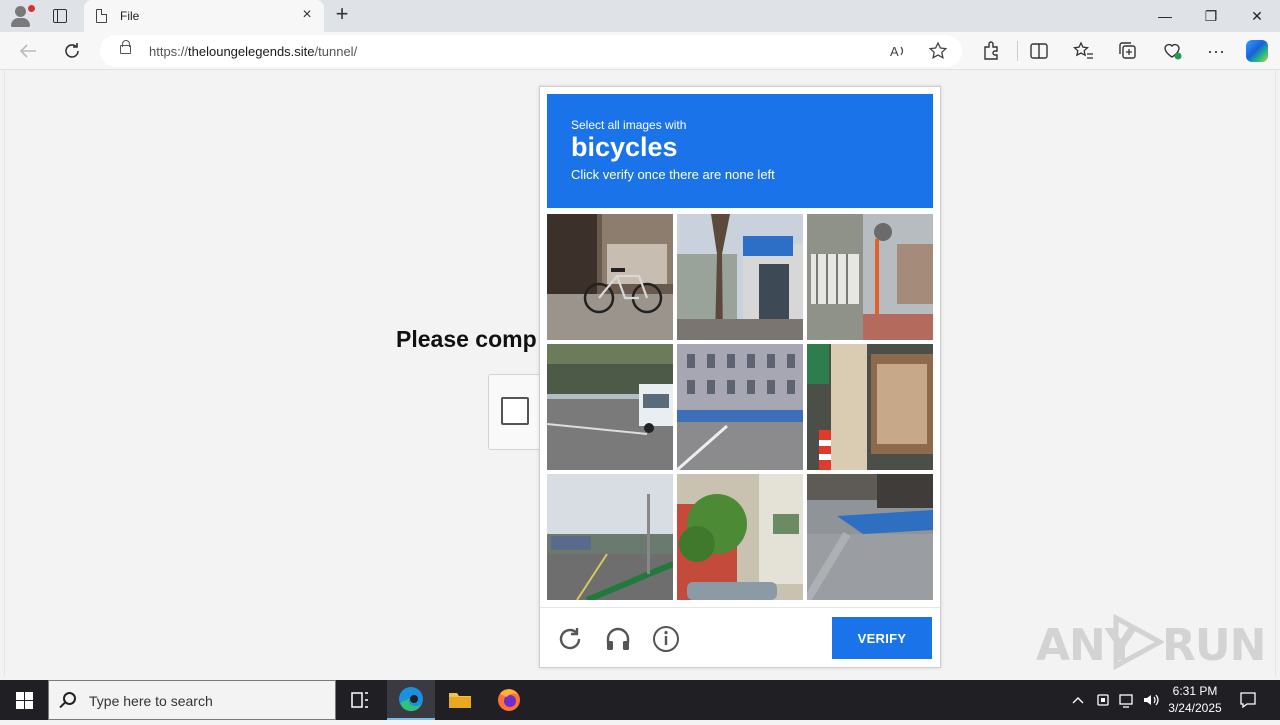 The height and width of the screenshot is (725, 1280). Describe the element at coordinates (130, 16) in the screenshot. I see `tab-title: File` at that location.